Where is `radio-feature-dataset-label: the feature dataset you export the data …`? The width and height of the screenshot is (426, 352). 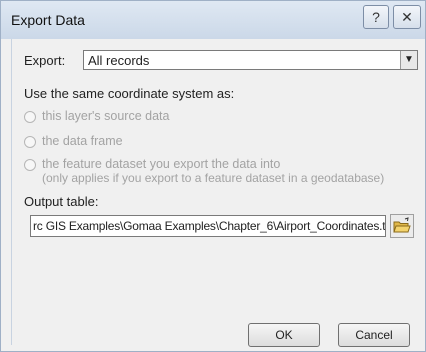 radio-feature-dataset-label: the feature dataset you export the data … is located at coordinates (161, 164).